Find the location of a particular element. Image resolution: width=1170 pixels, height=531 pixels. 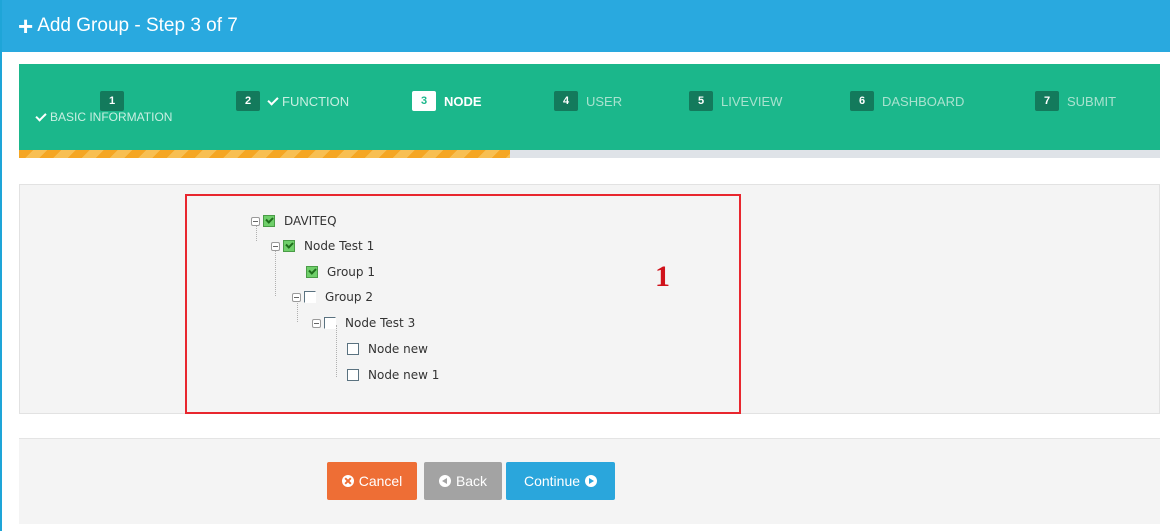

continue-button: Continue is located at coordinates (560, 481).